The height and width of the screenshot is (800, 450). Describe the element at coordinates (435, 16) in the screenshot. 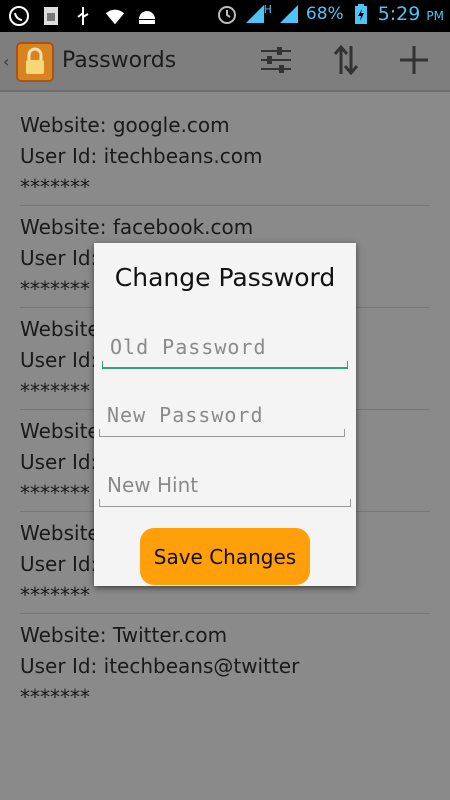

I see `clock-ampm: PM` at that location.